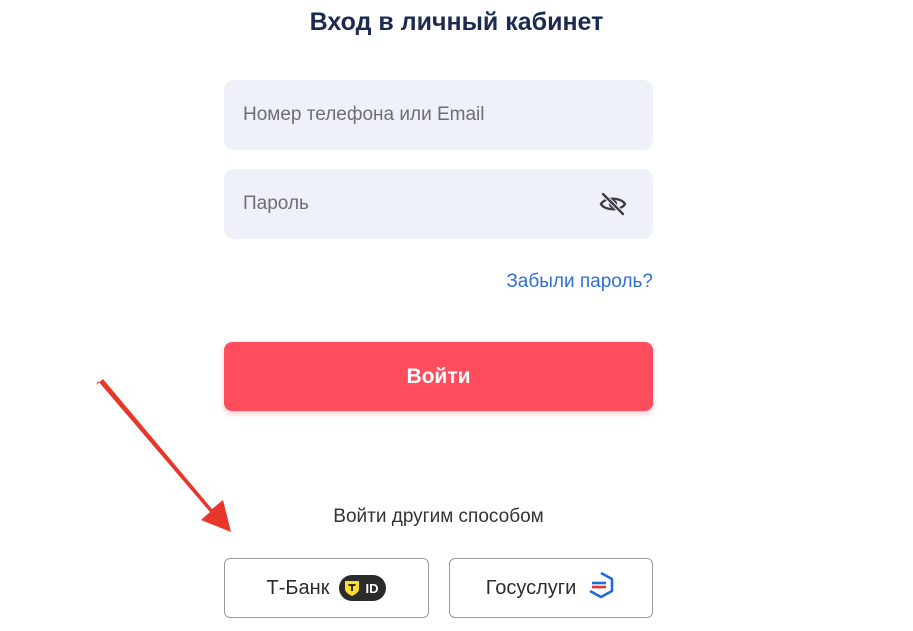 The width and height of the screenshot is (913, 631). I want to click on login-field, so click(438, 115).